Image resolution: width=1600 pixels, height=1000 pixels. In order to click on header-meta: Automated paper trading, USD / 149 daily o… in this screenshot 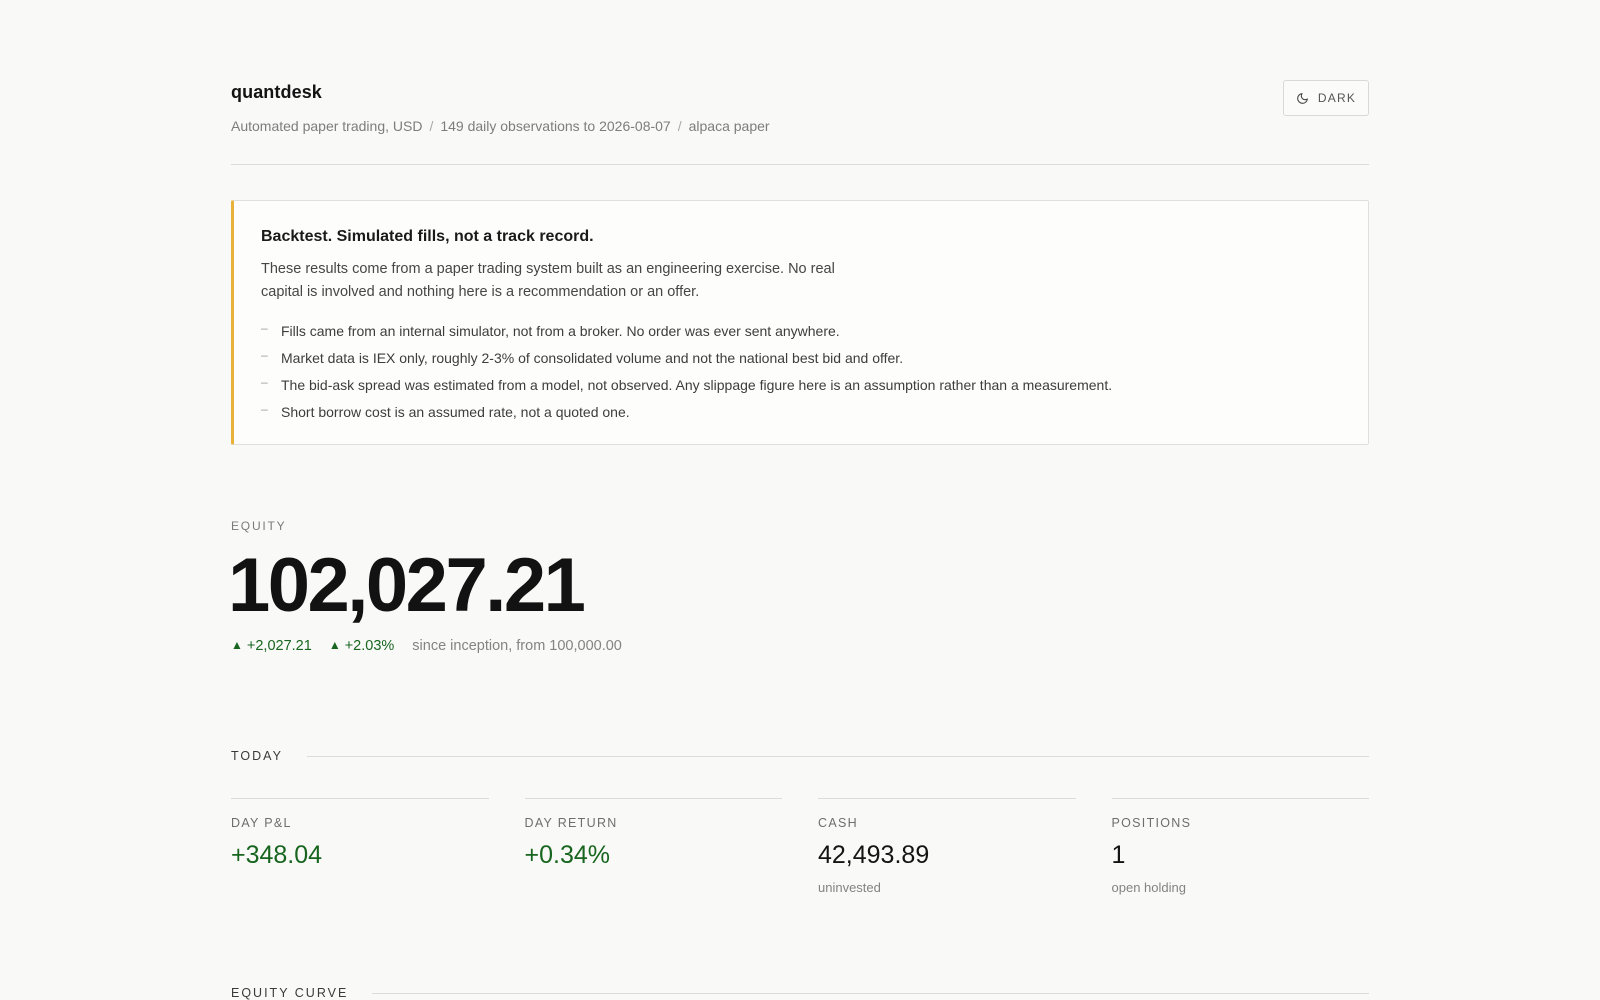, I will do `click(500, 126)`.